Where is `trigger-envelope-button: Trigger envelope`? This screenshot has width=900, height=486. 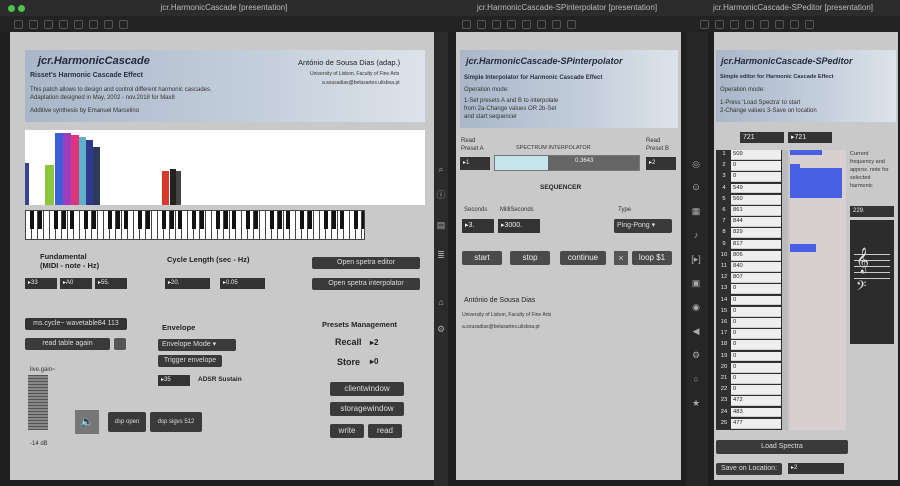 trigger-envelope-button: Trigger envelope is located at coordinates (190, 361).